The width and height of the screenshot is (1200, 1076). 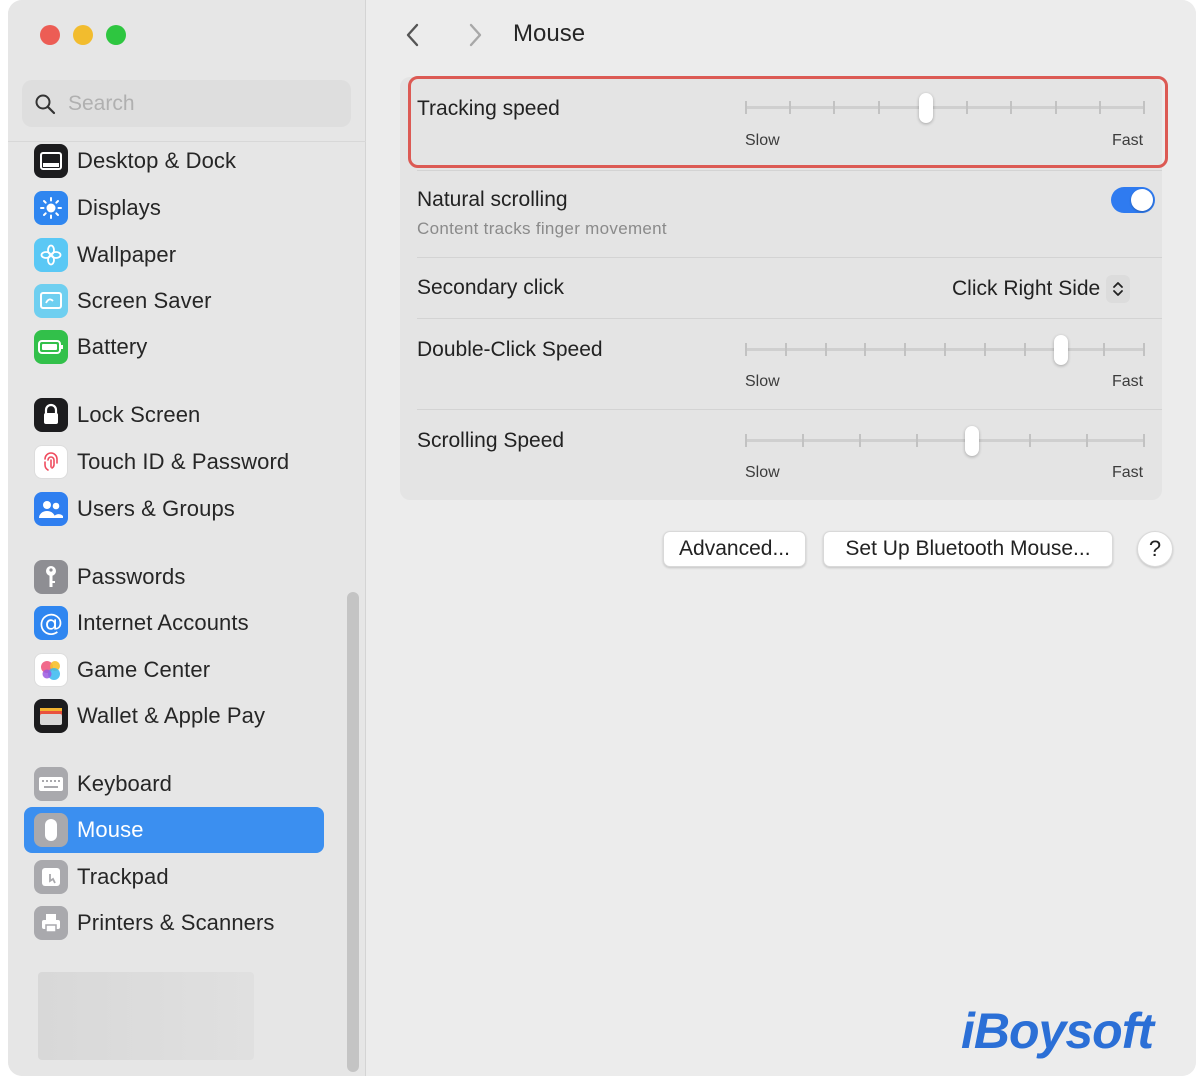 I want to click on wallpaper-icon, so click(x=51, y=255).